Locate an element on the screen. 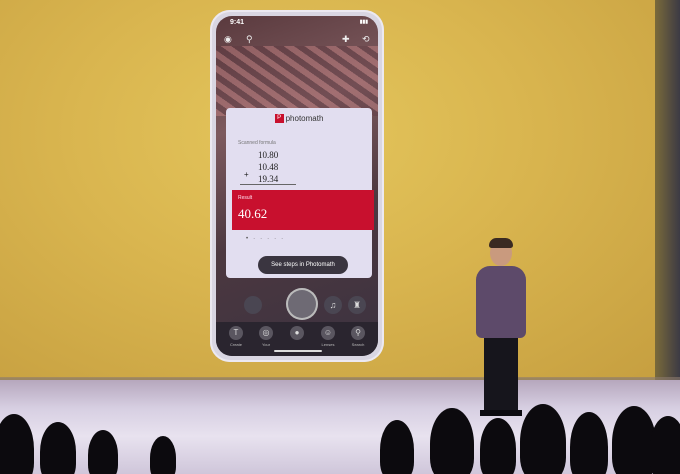  addend-2: 10.48 is located at coordinates (268, 167).